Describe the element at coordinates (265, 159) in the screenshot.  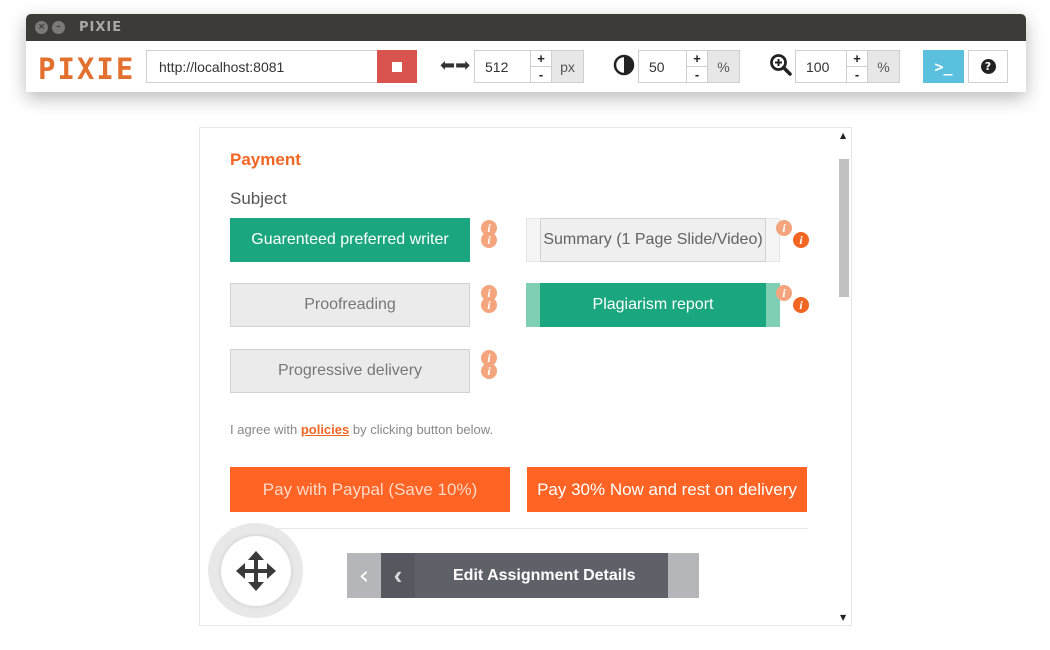
I see `payment-heading: Payment` at that location.